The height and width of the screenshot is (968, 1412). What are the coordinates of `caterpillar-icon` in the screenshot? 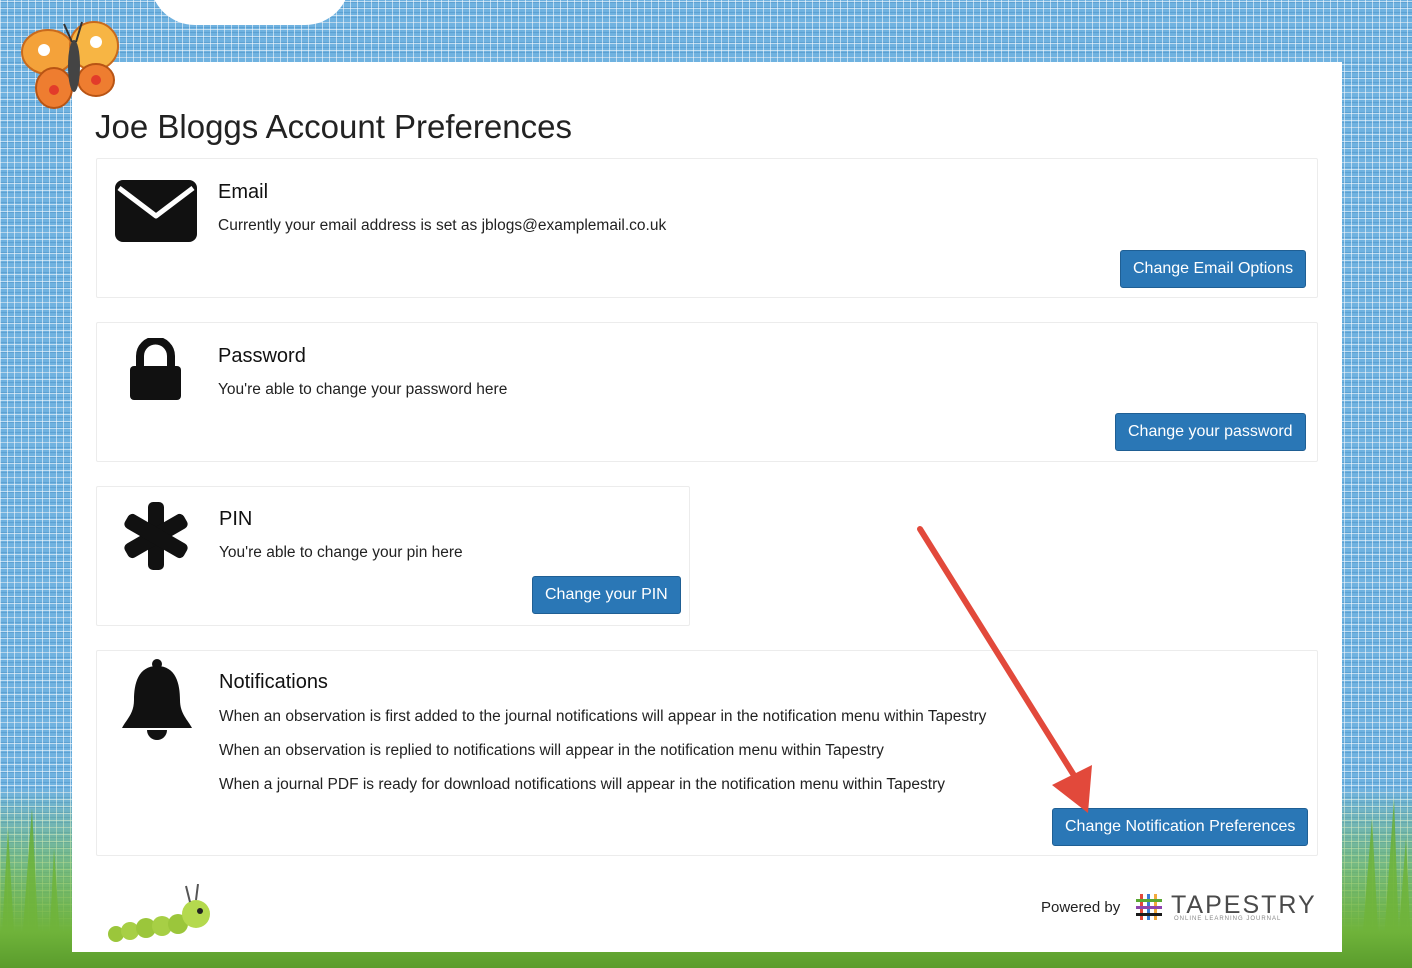 It's located at (159, 913).